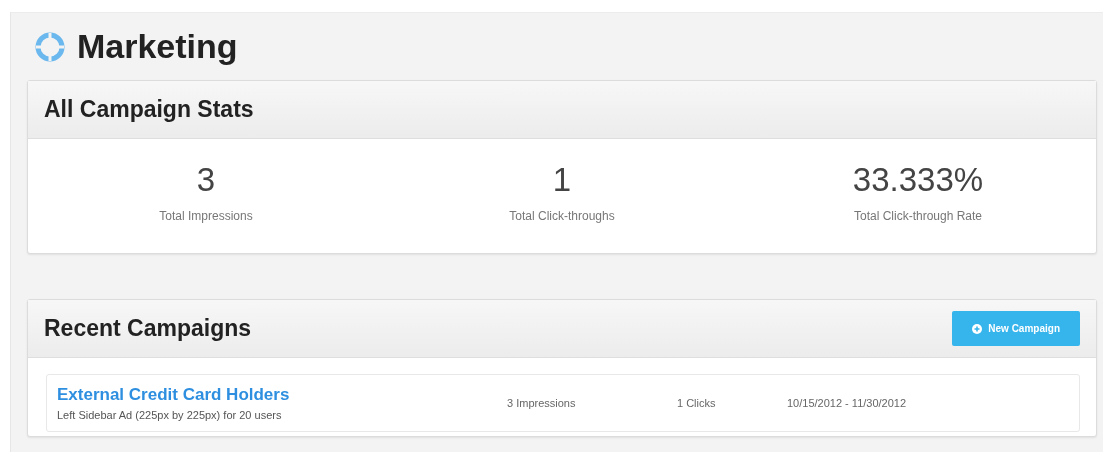 This screenshot has height=460, width=1103. Describe the element at coordinates (157, 46) in the screenshot. I see `page-title: Marketing` at that location.